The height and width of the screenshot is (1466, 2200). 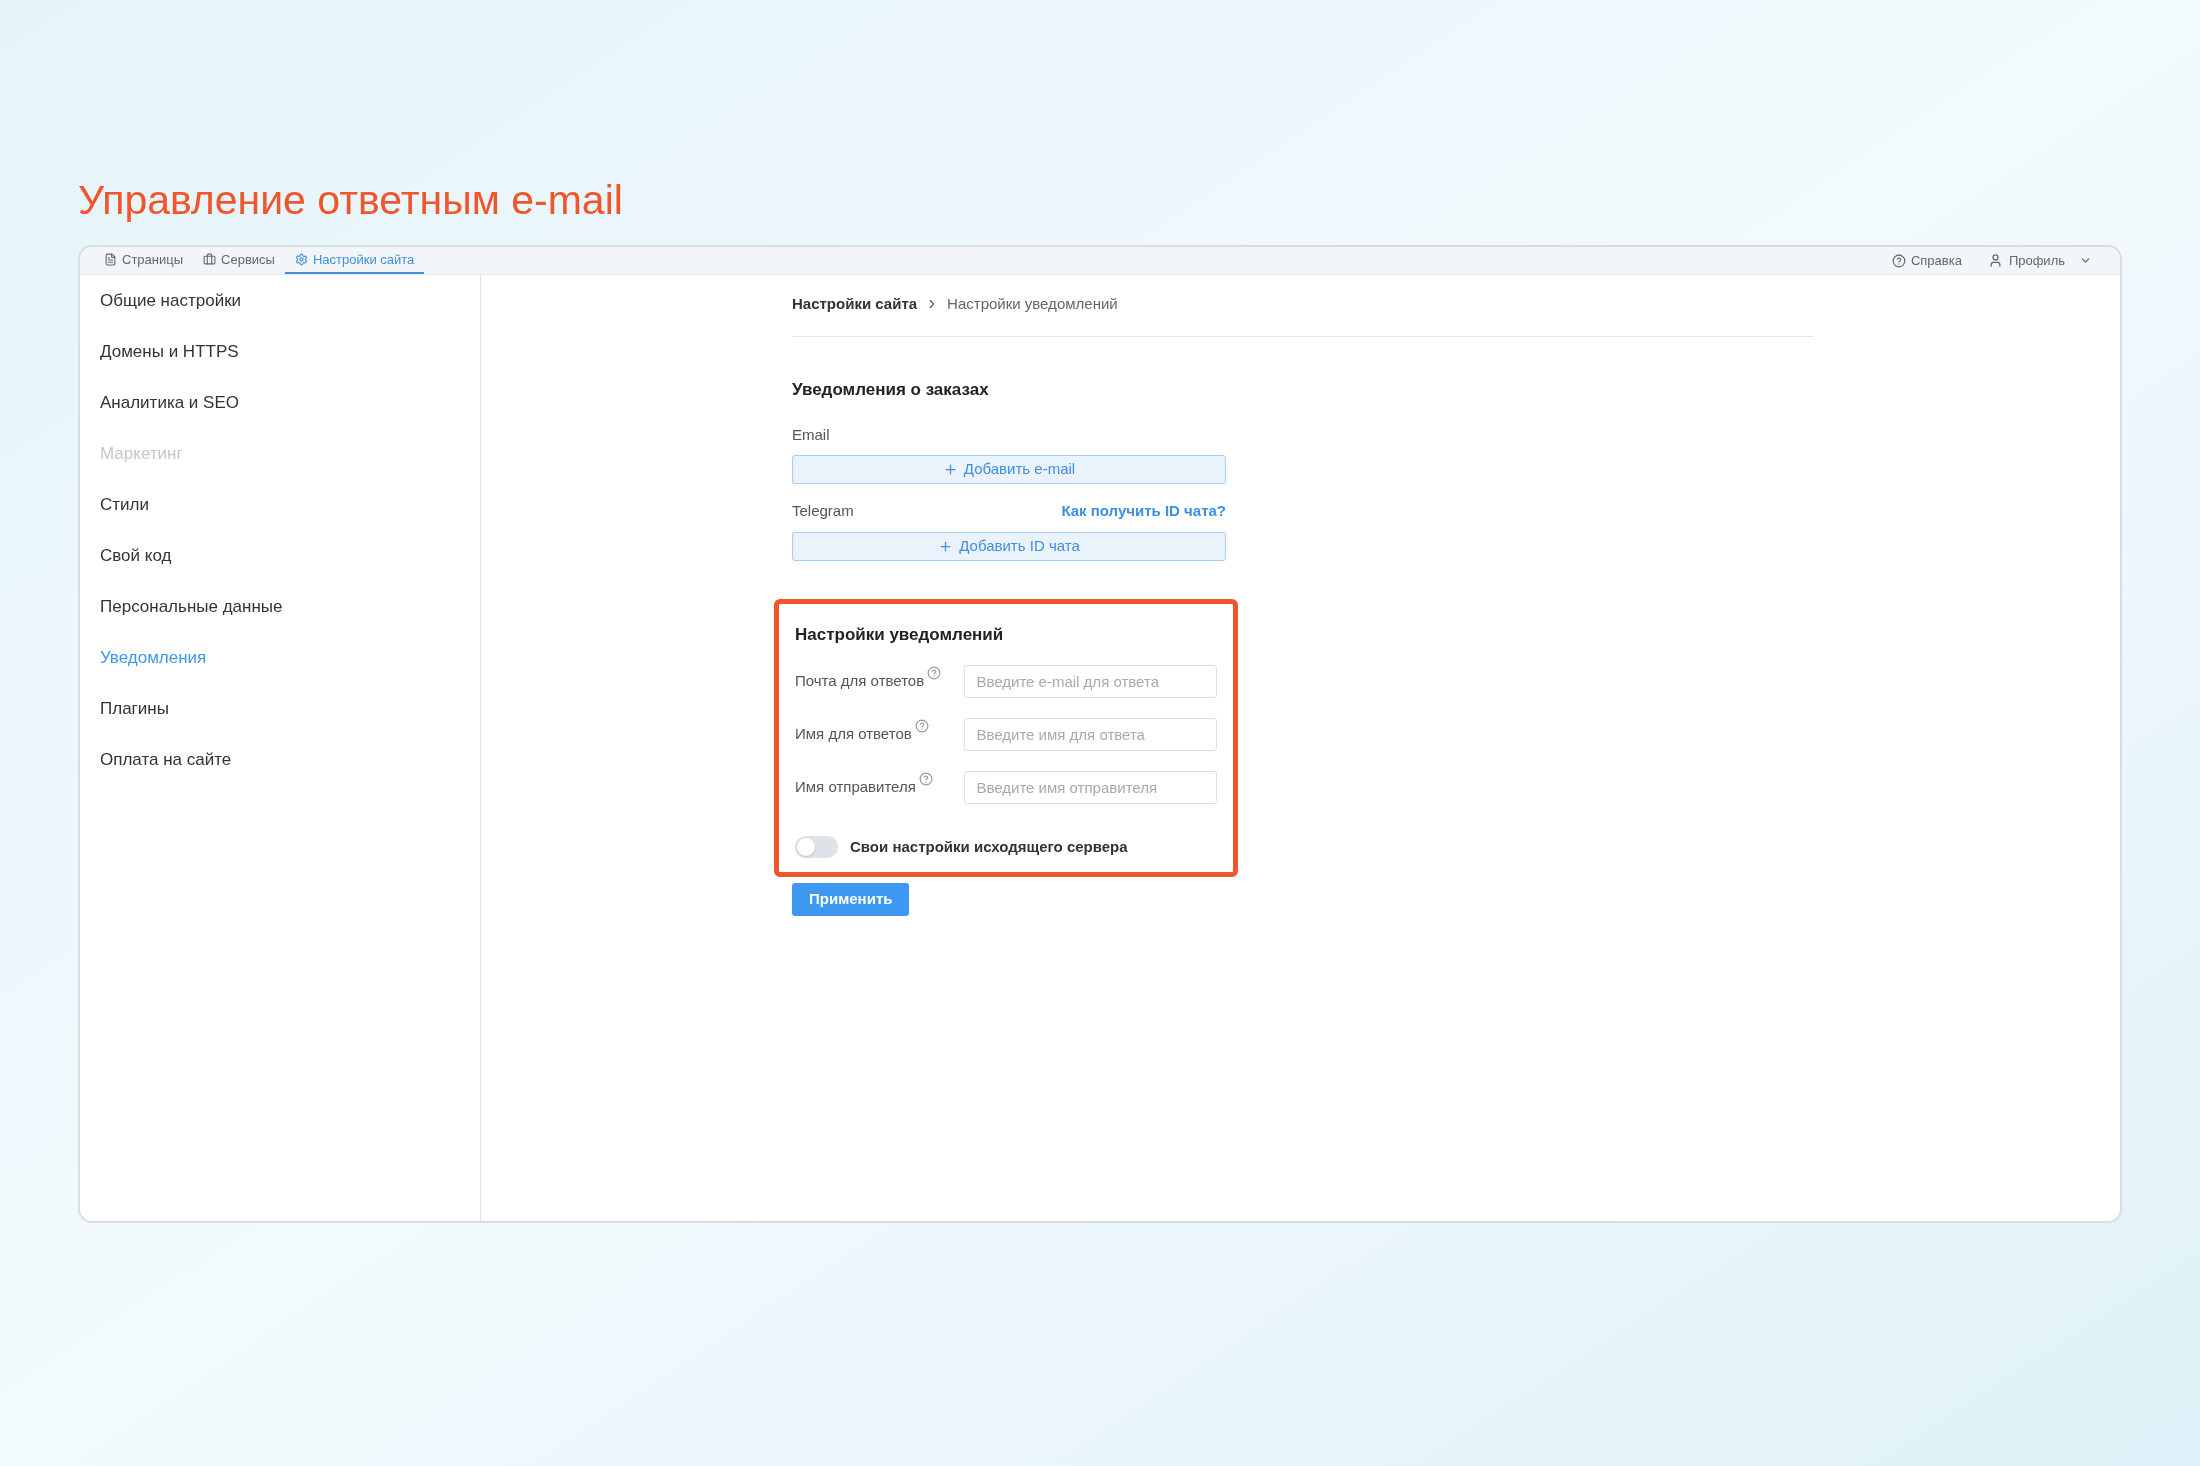 What do you see at coordinates (1009, 546) in the screenshot?
I see `add-chat-button: Добавить ID чата` at bounding box center [1009, 546].